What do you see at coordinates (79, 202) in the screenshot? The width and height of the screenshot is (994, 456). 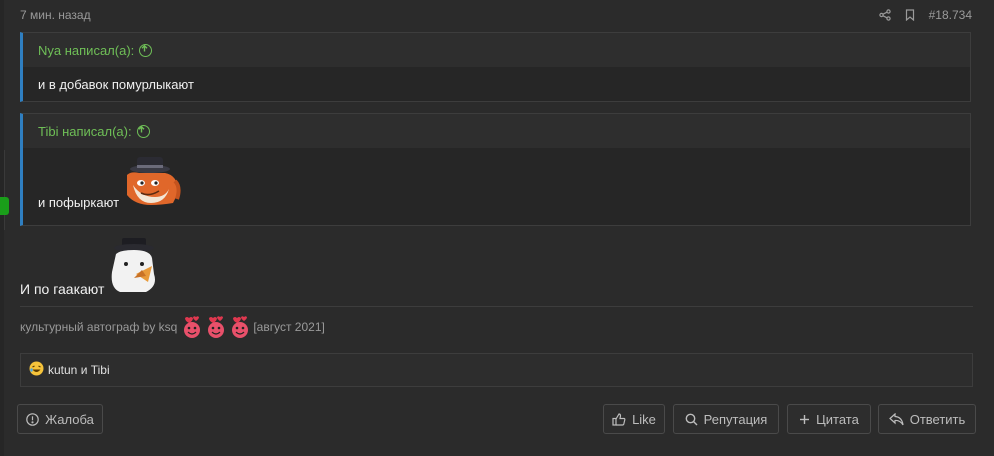 I see `quote-text: и пофыркают` at bounding box center [79, 202].